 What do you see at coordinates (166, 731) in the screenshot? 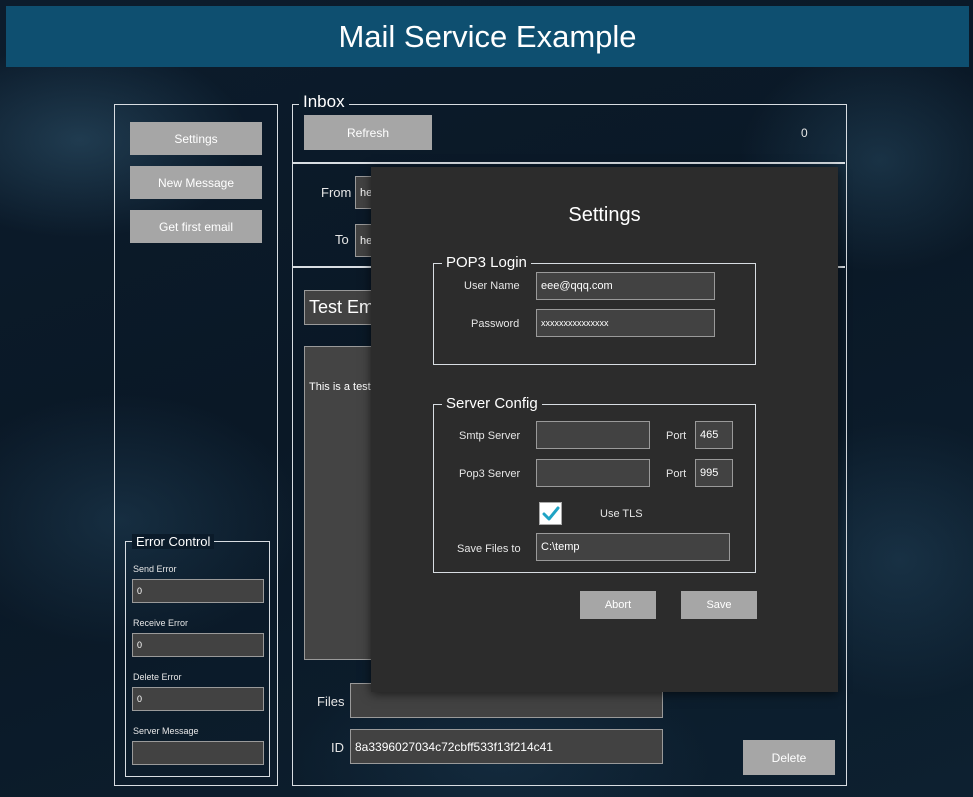
I see `server-message-label: Server Message` at bounding box center [166, 731].